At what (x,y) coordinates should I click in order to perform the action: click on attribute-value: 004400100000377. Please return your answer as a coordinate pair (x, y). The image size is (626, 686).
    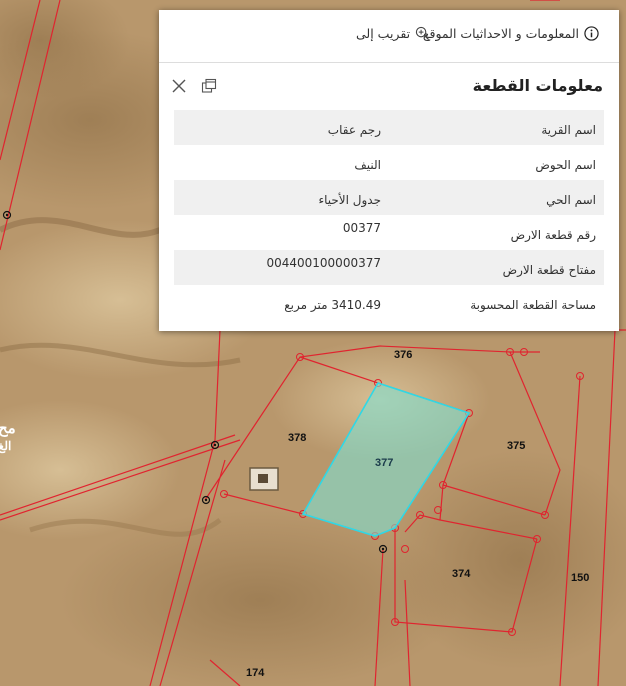
    Looking at the image, I should click on (323, 263).